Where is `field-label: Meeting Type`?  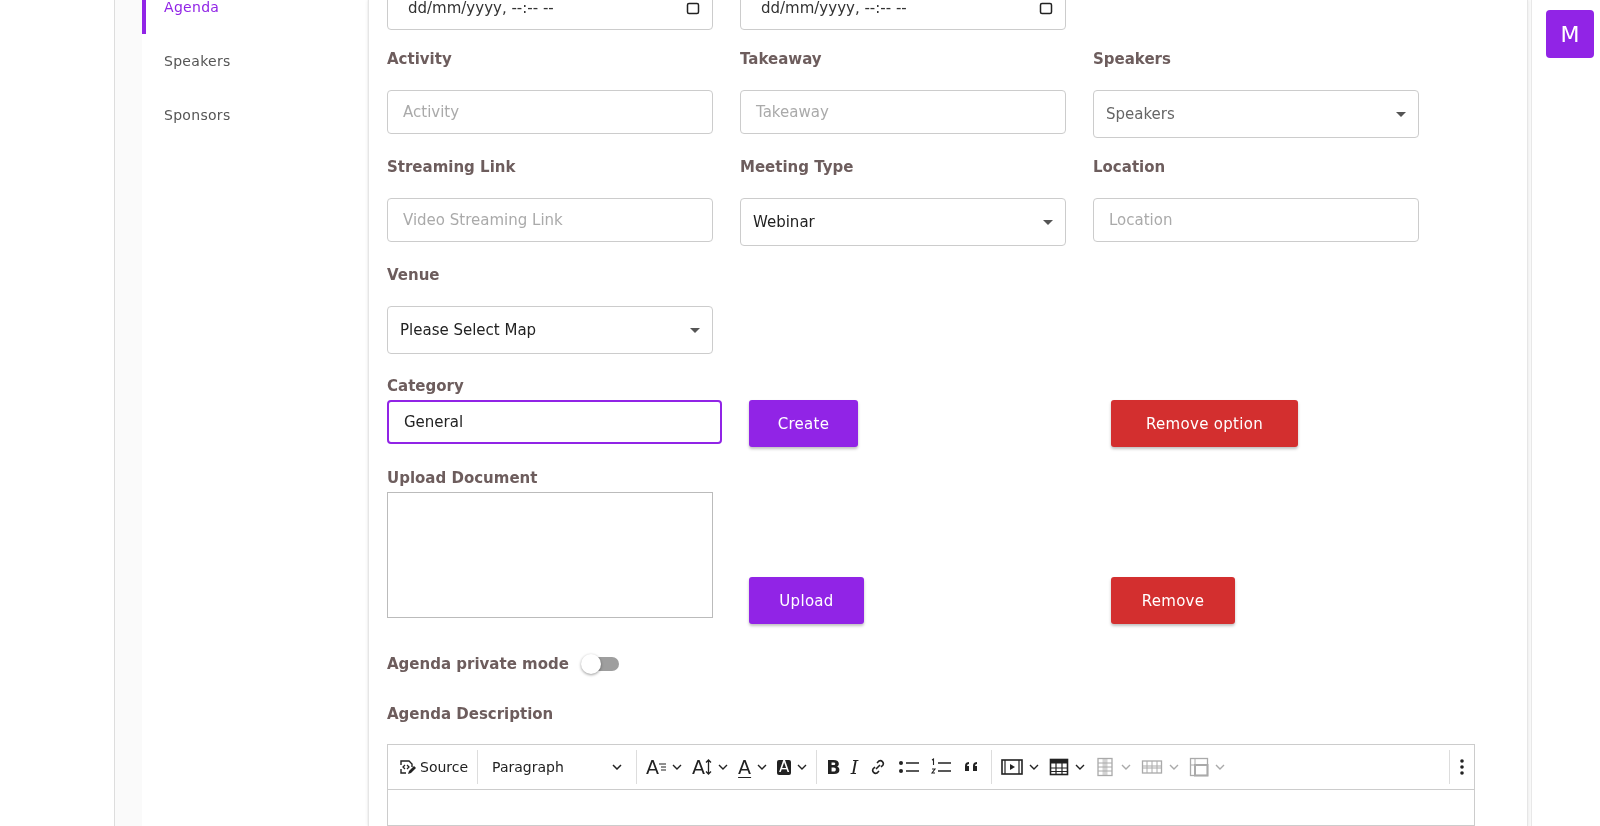
field-label: Meeting Type is located at coordinates (797, 167).